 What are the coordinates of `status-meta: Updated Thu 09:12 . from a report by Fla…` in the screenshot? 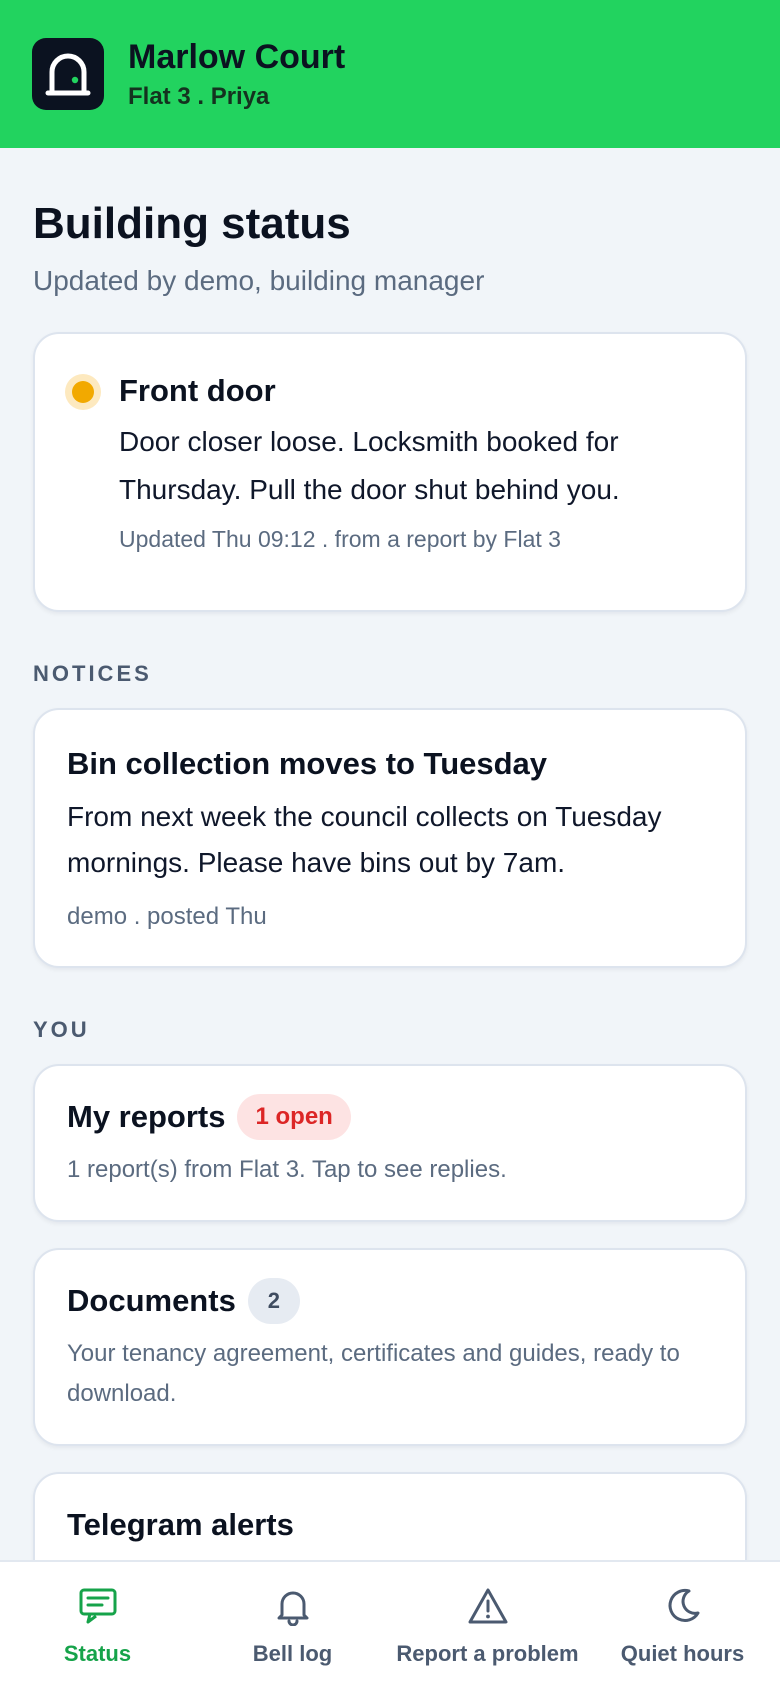 It's located at (340, 539).